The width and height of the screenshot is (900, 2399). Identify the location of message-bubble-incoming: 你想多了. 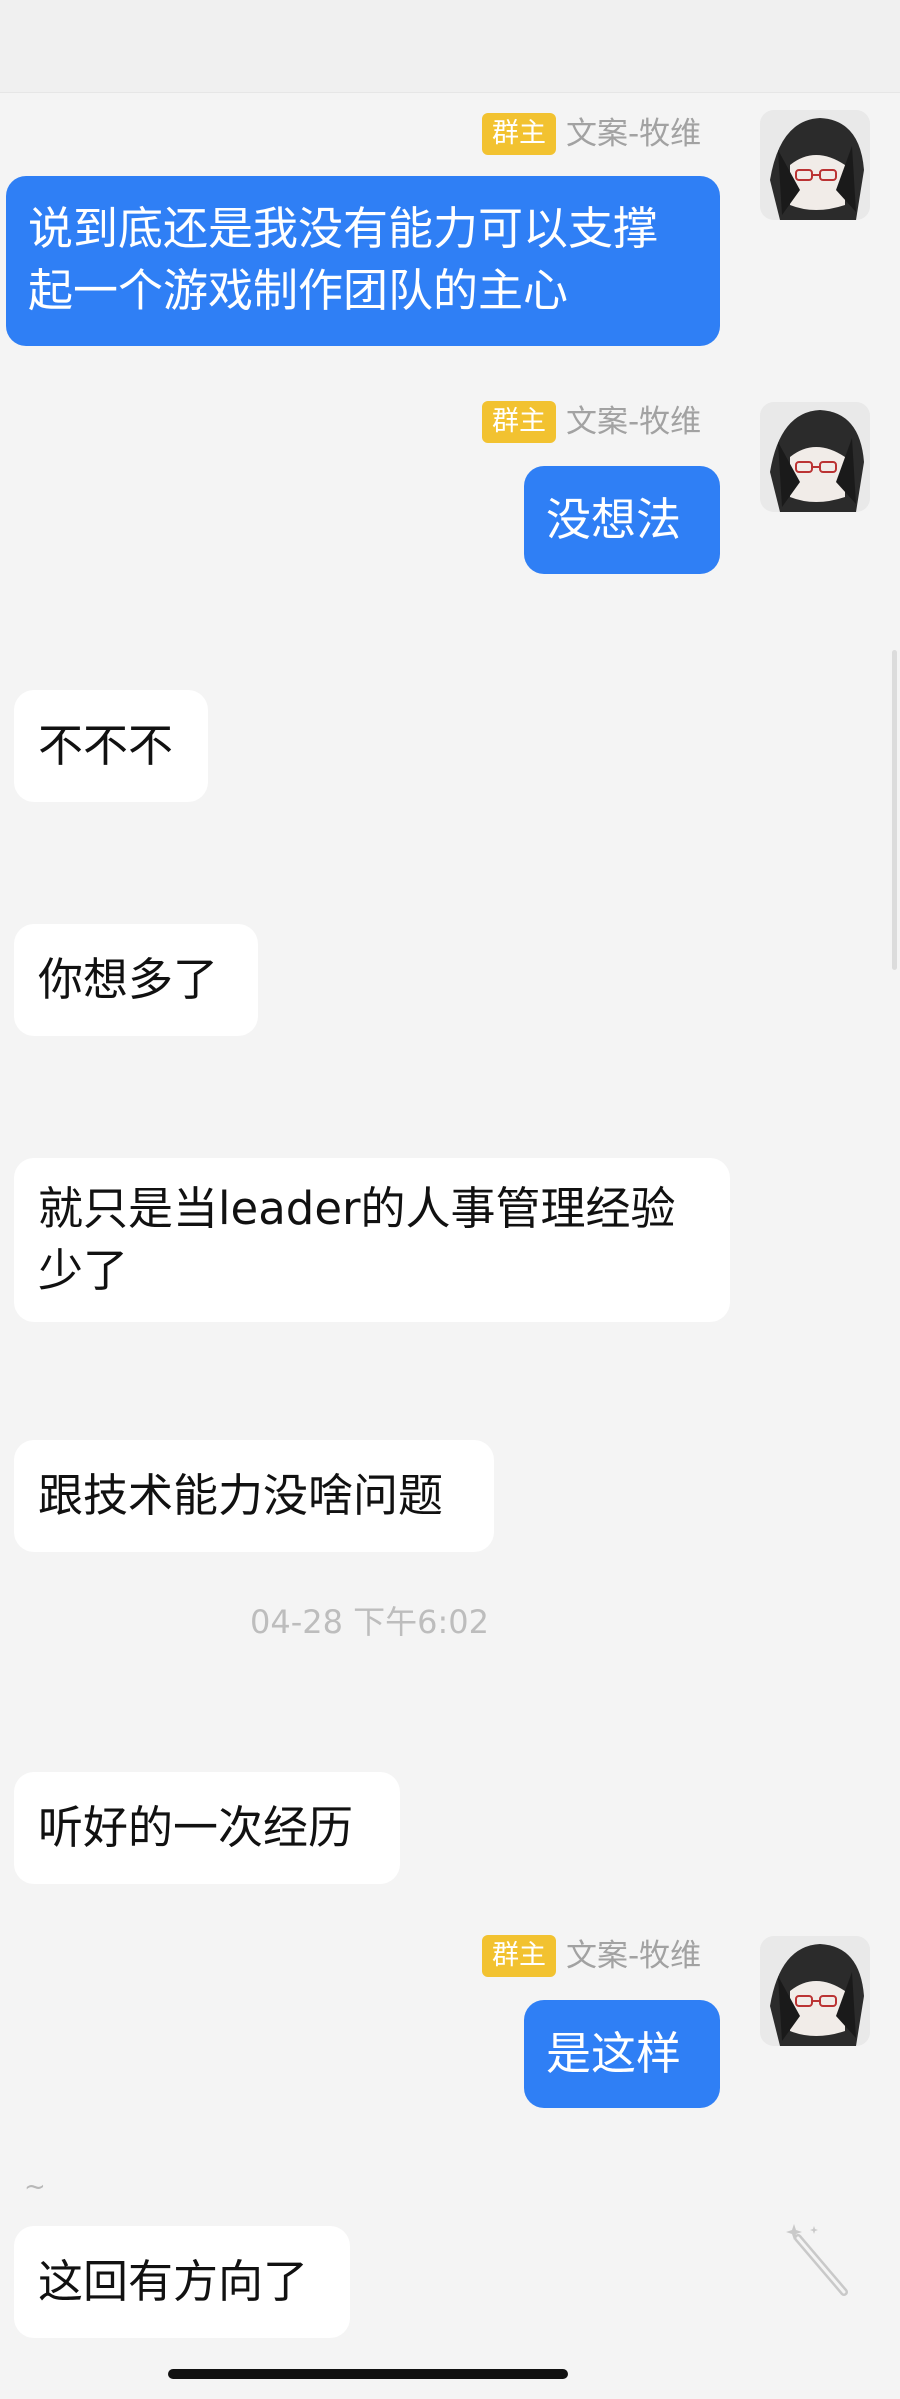
(136, 980).